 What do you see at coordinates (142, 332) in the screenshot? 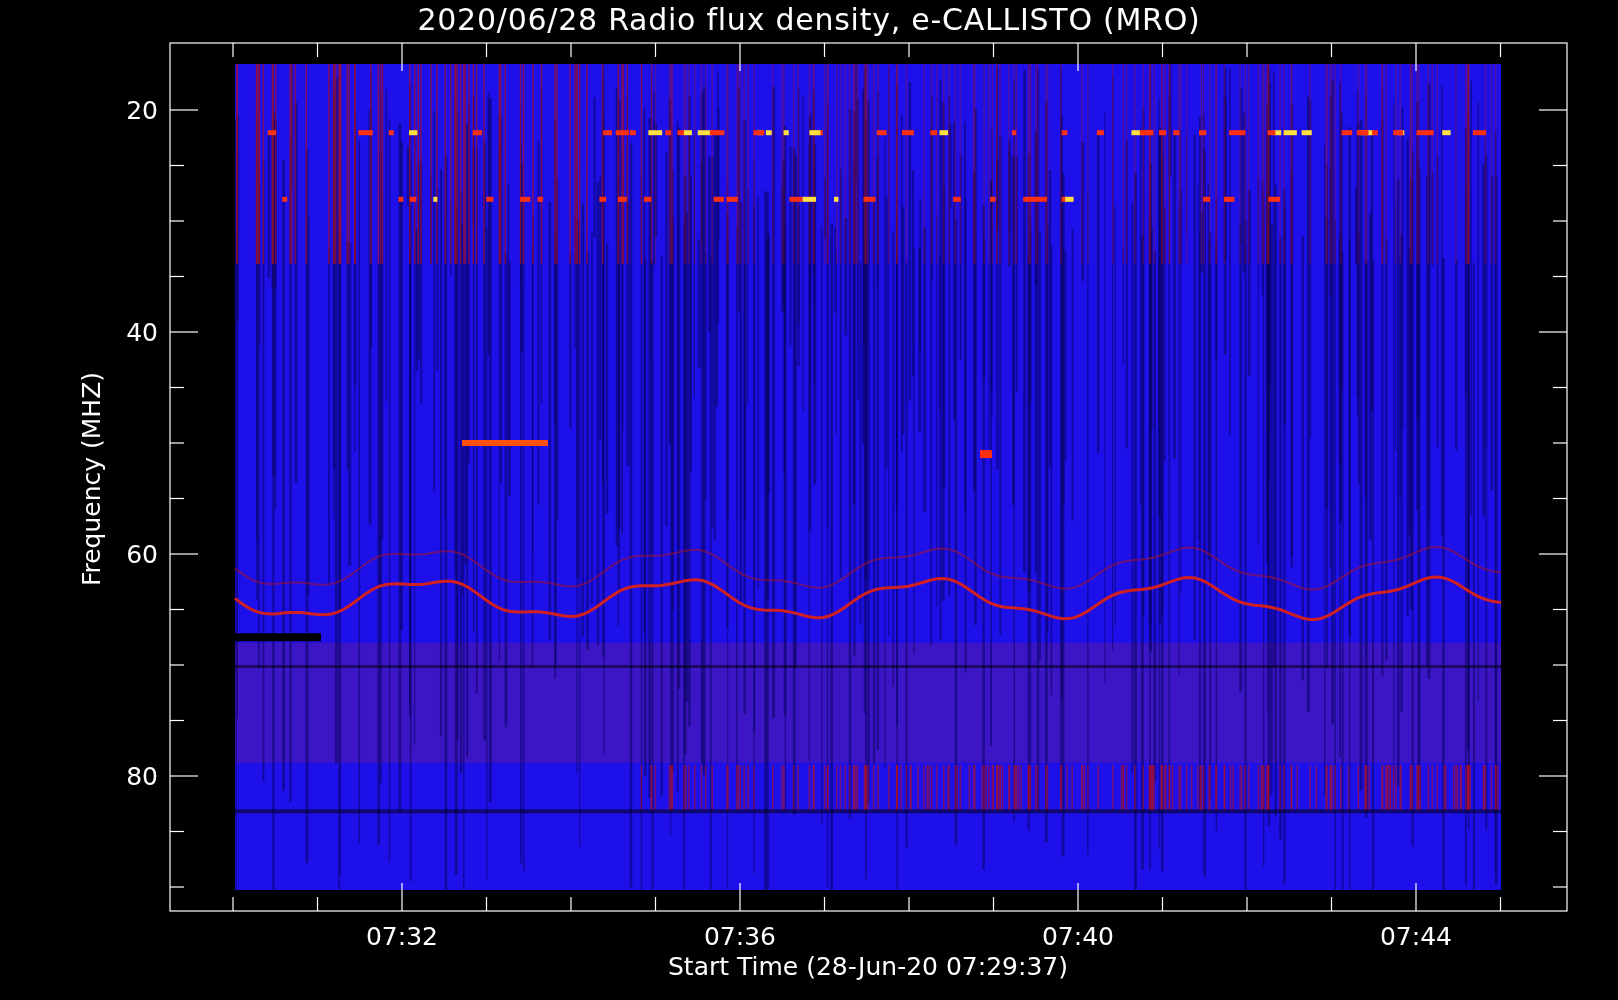
I see `y-tick-label: 40` at bounding box center [142, 332].